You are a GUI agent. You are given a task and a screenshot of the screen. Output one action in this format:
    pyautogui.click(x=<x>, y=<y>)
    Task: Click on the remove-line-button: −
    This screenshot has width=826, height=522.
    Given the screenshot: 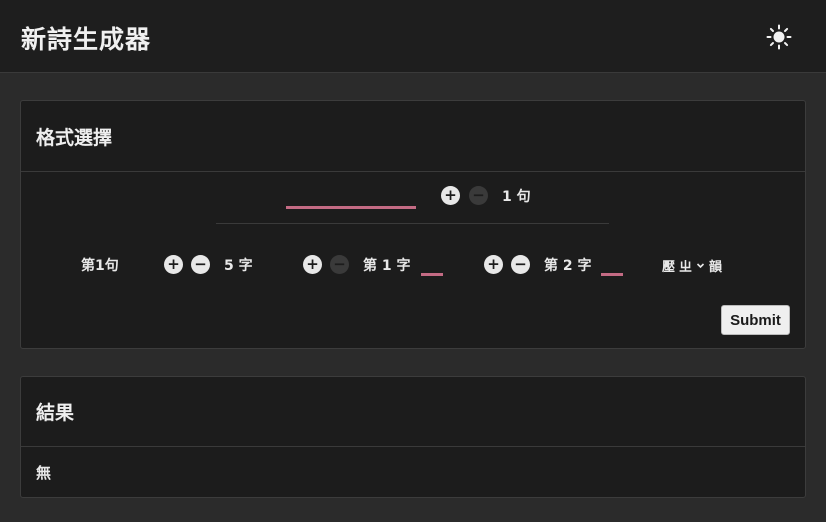 What is the action you would take?
    pyautogui.click(x=478, y=195)
    